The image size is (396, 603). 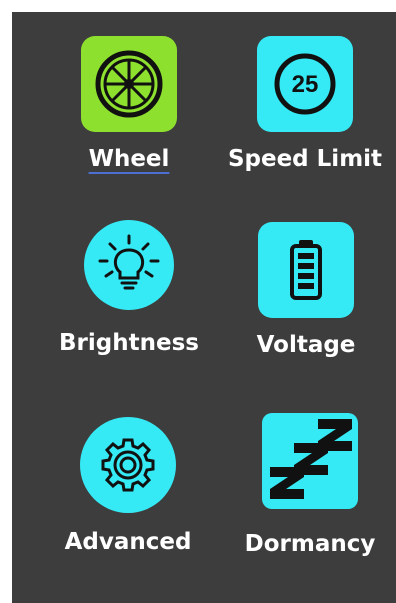 I want to click on menu-item-dormancy: Dormancy, so click(x=310, y=484).